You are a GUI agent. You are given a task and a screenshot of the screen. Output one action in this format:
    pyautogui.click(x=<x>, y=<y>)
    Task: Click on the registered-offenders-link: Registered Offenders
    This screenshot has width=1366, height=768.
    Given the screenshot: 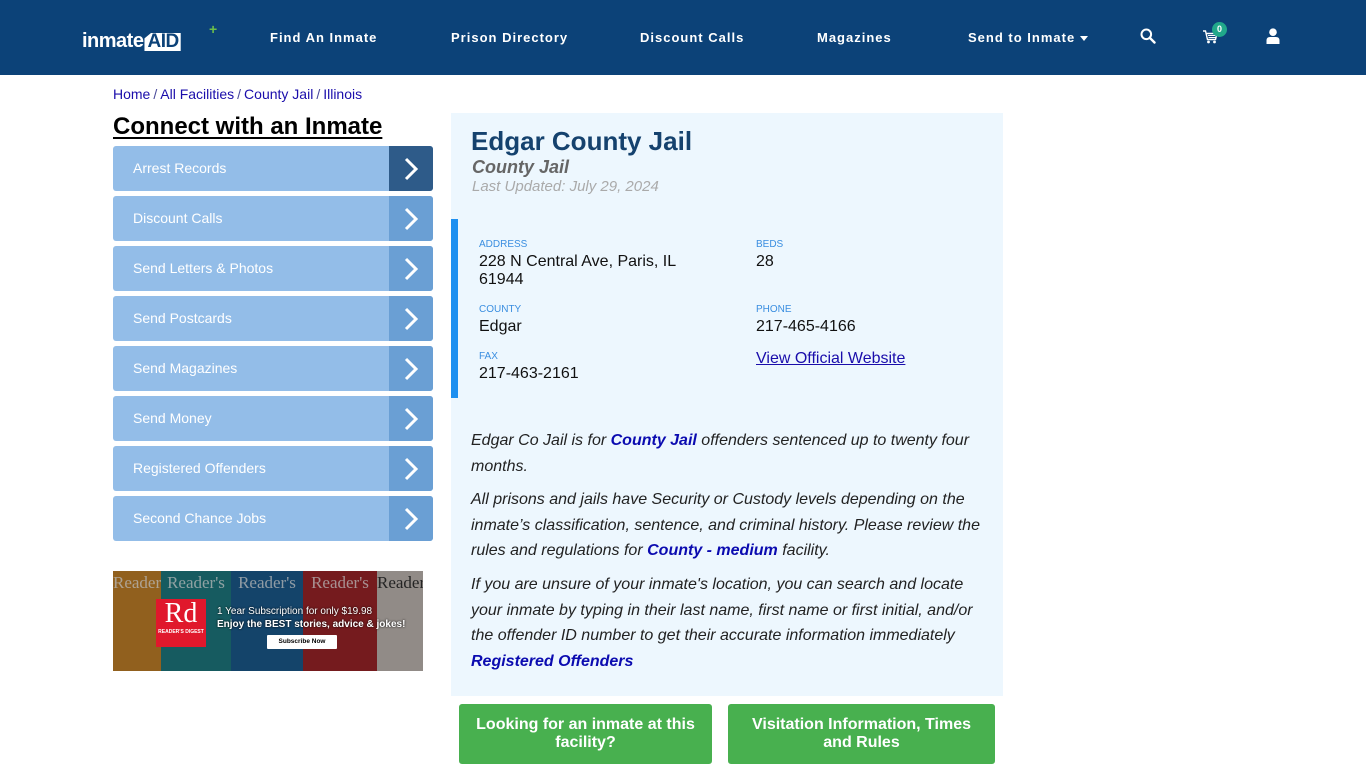 What is the action you would take?
    pyautogui.click(x=552, y=661)
    